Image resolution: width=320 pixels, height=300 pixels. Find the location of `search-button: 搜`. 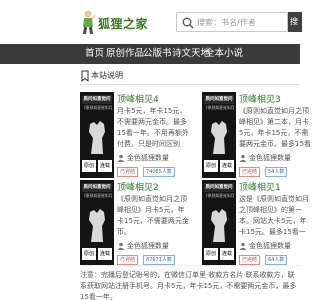

search-button: 搜 is located at coordinates (295, 22).